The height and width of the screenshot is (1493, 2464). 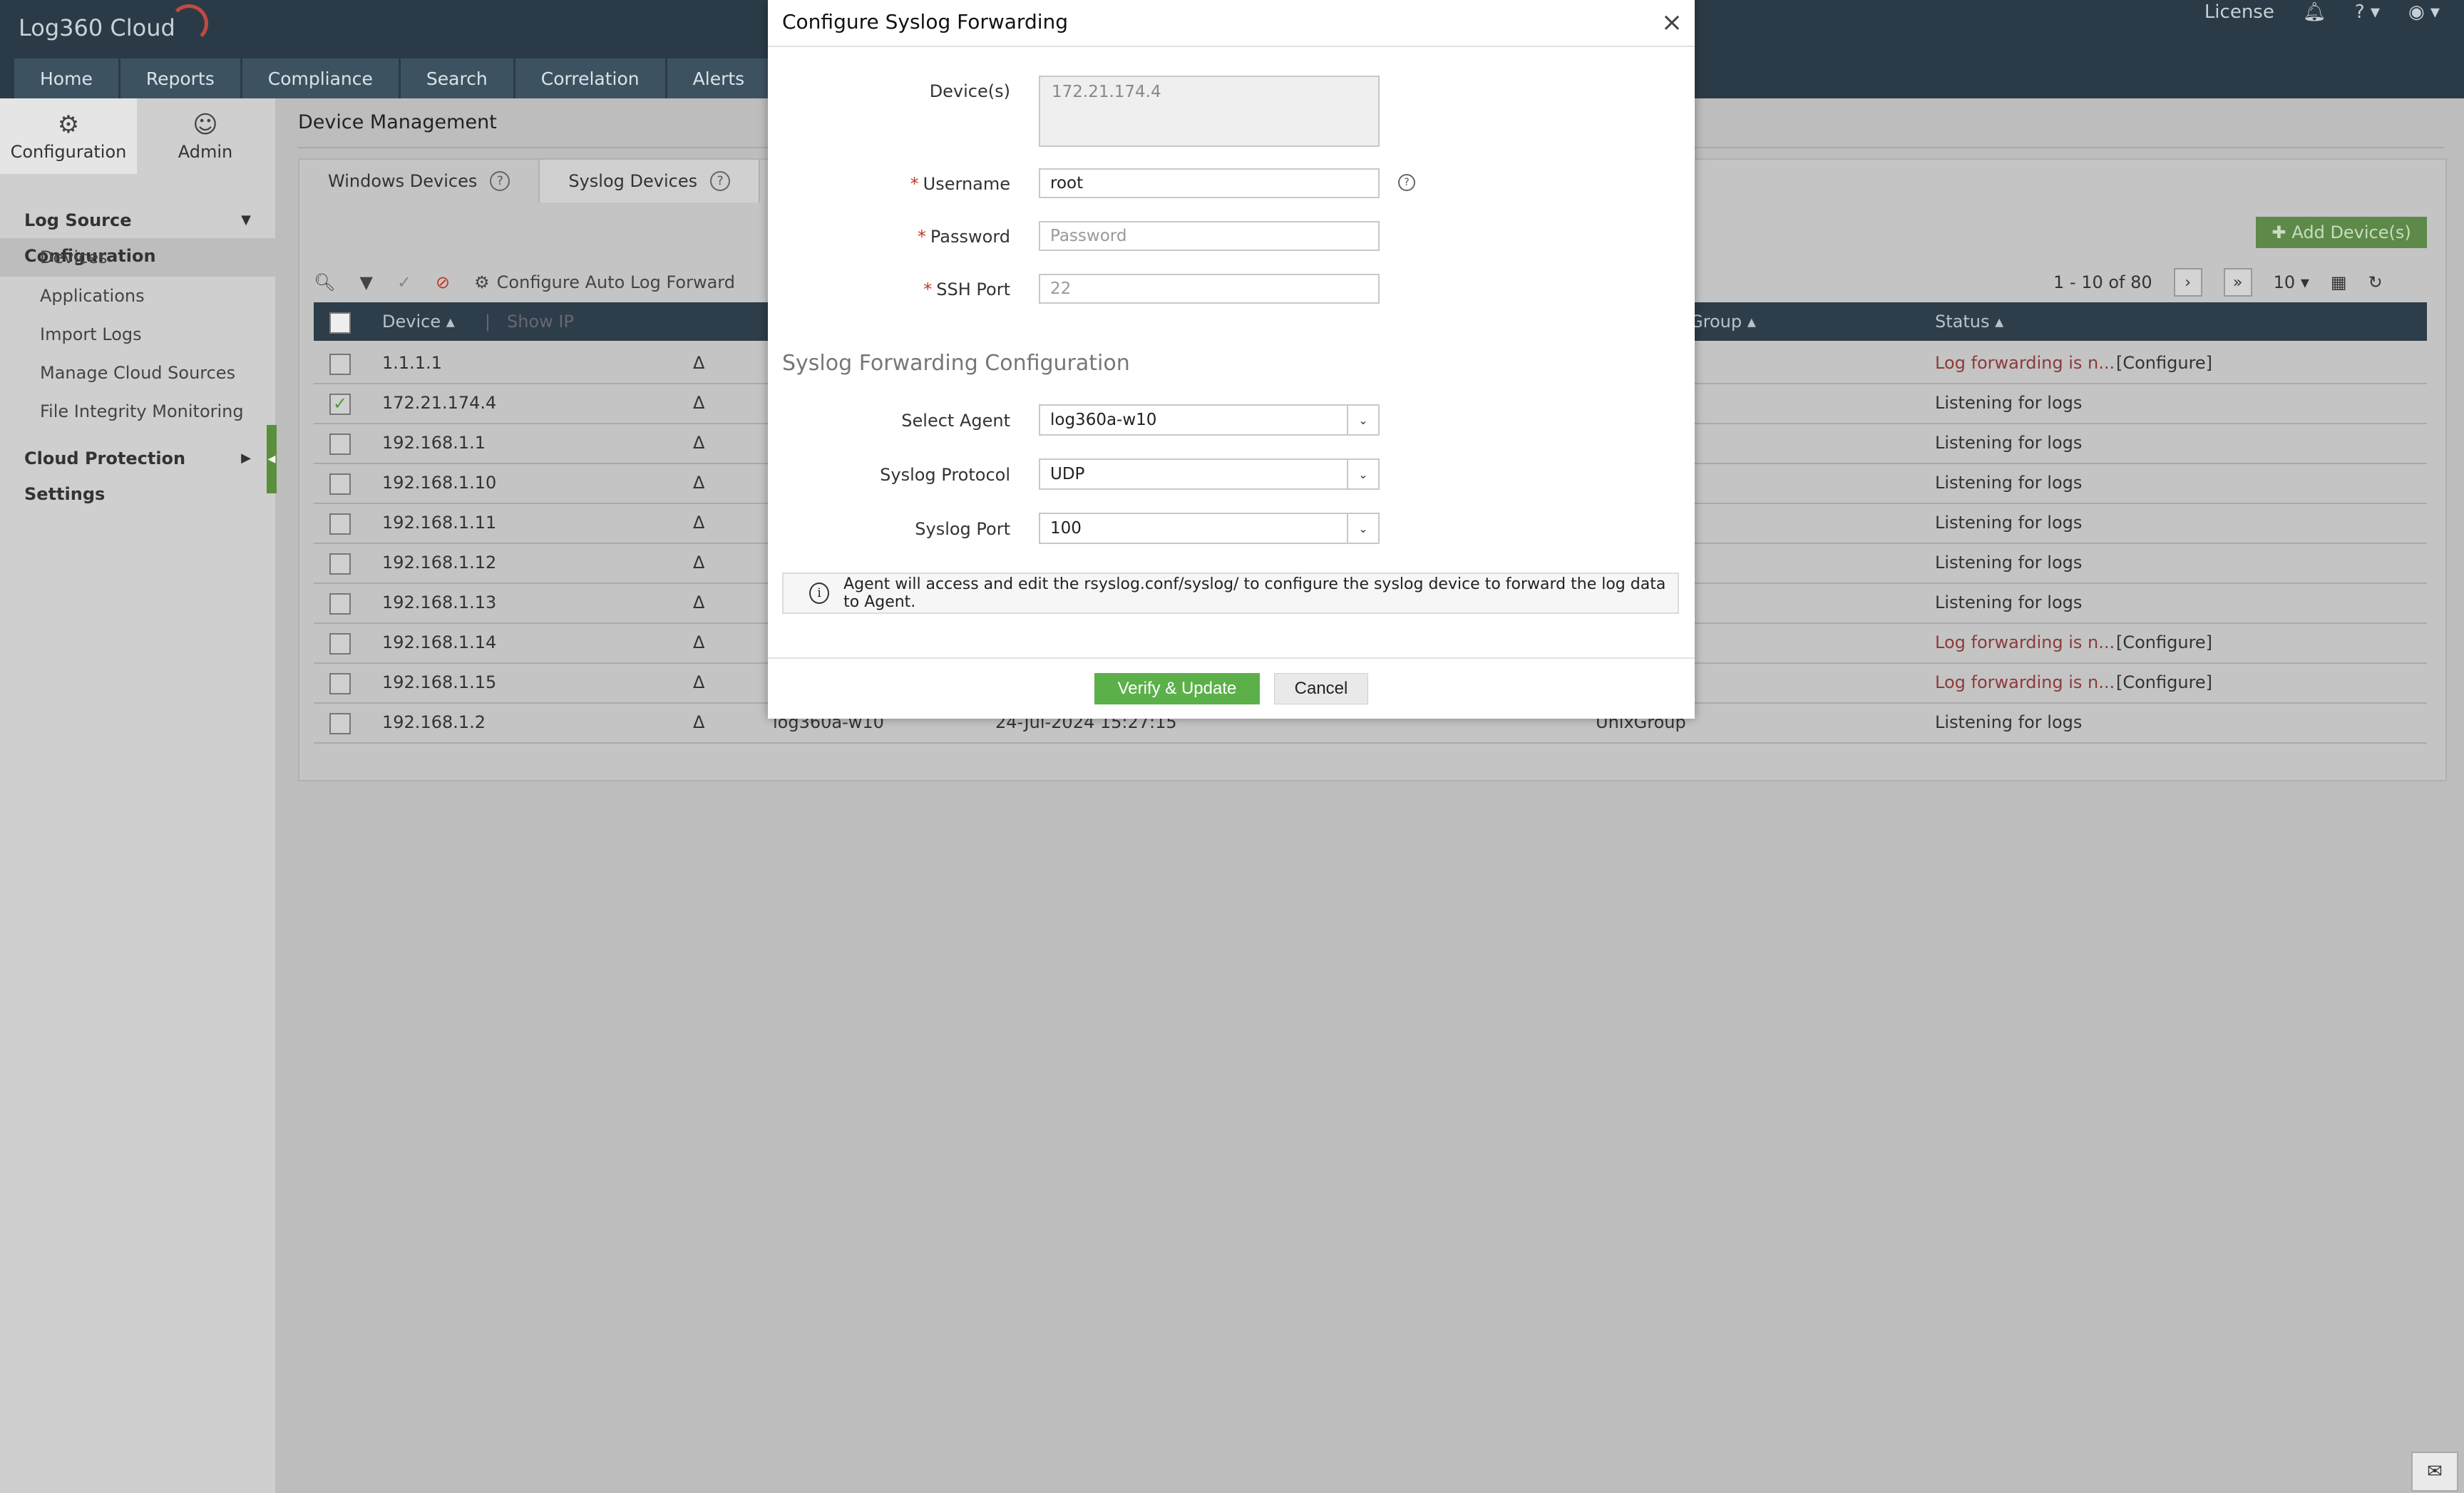 I want to click on sidebar-section-label: Cloud Protection Settings, so click(x=105, y=476).